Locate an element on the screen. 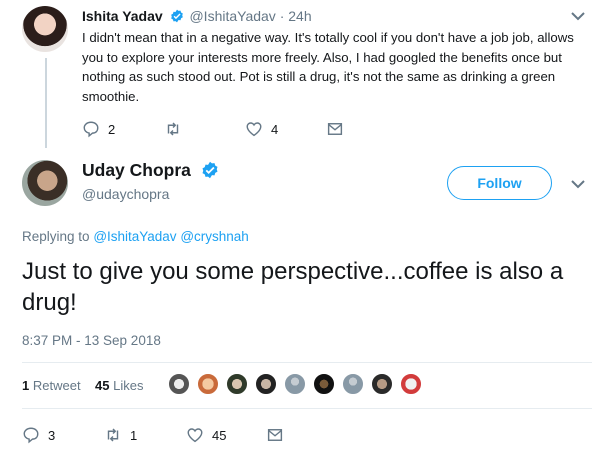 The image size is (600, 450). author-name-row: Uday Chopra is located at coordinates (151, 170).